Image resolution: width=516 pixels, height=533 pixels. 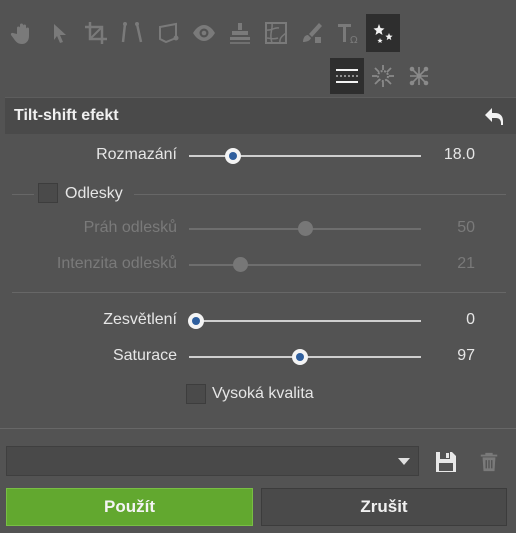 What do you see at coordinates (23, 33) in the screenshot?
I see `hand-icon` at bounding box center [23, 33].